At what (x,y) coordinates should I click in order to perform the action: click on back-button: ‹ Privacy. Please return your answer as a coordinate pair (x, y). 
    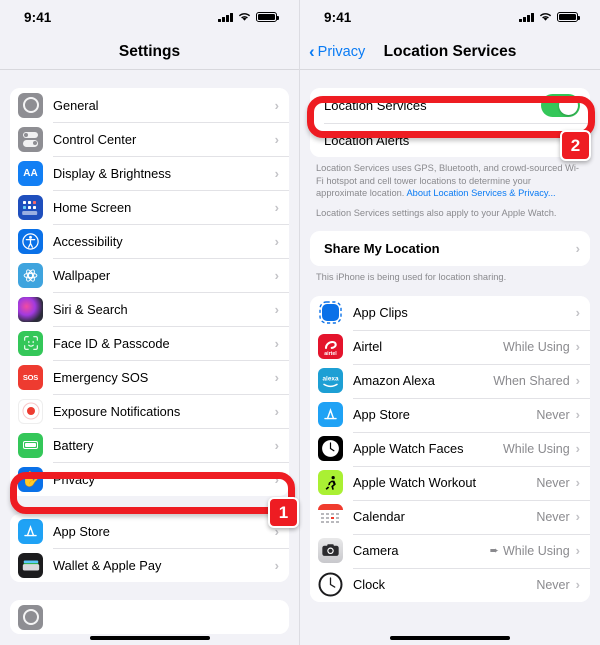
    Looking at the image, I should click on (337, 51).